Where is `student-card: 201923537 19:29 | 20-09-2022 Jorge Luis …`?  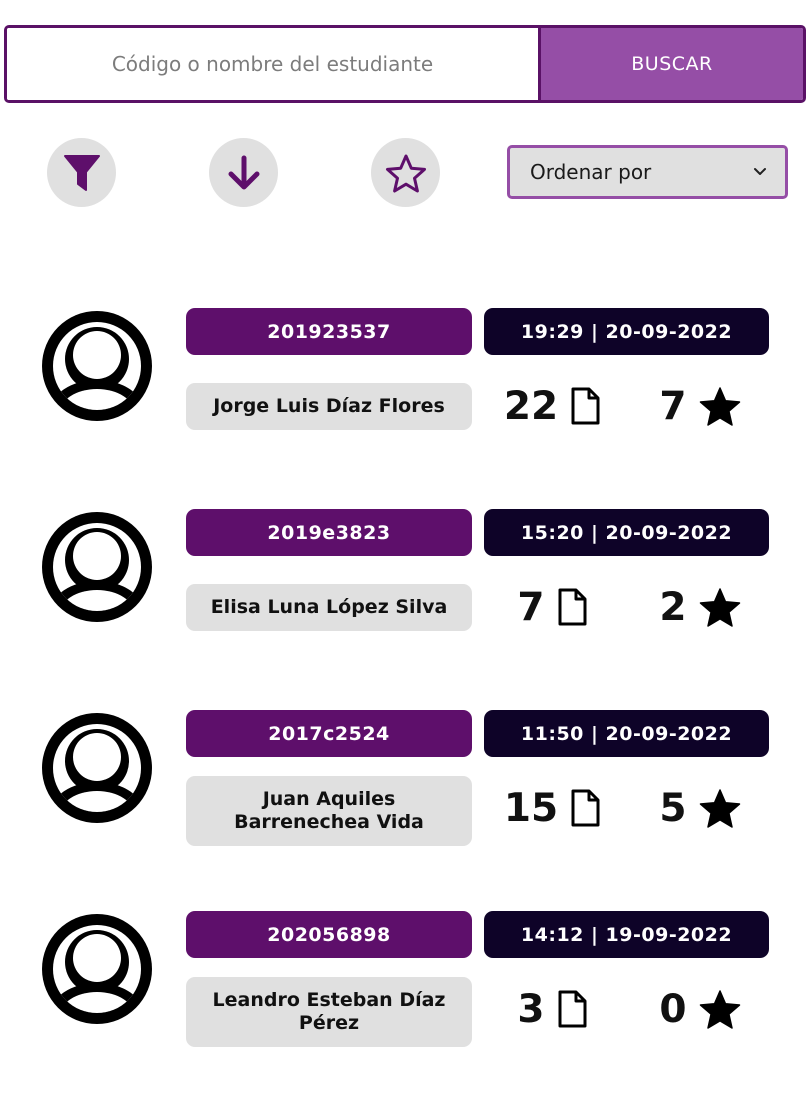 student-card: 201923537 19:29 | 20-09-2022 Jorge Luis … is located at coordinates (405, 378).